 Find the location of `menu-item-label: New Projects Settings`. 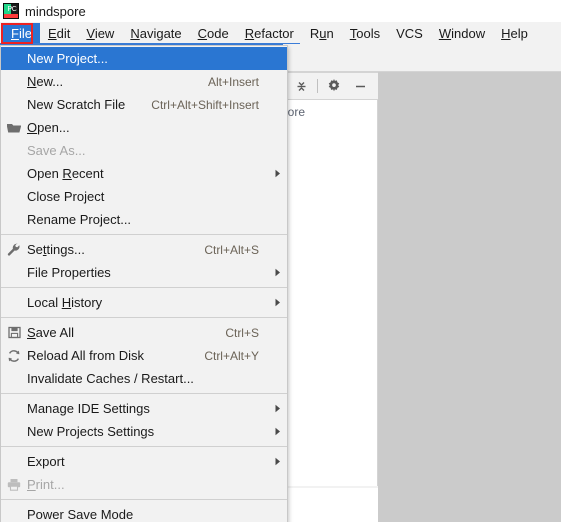

menu-item-label: New Projects Settings is located at coordinates (91, 431).